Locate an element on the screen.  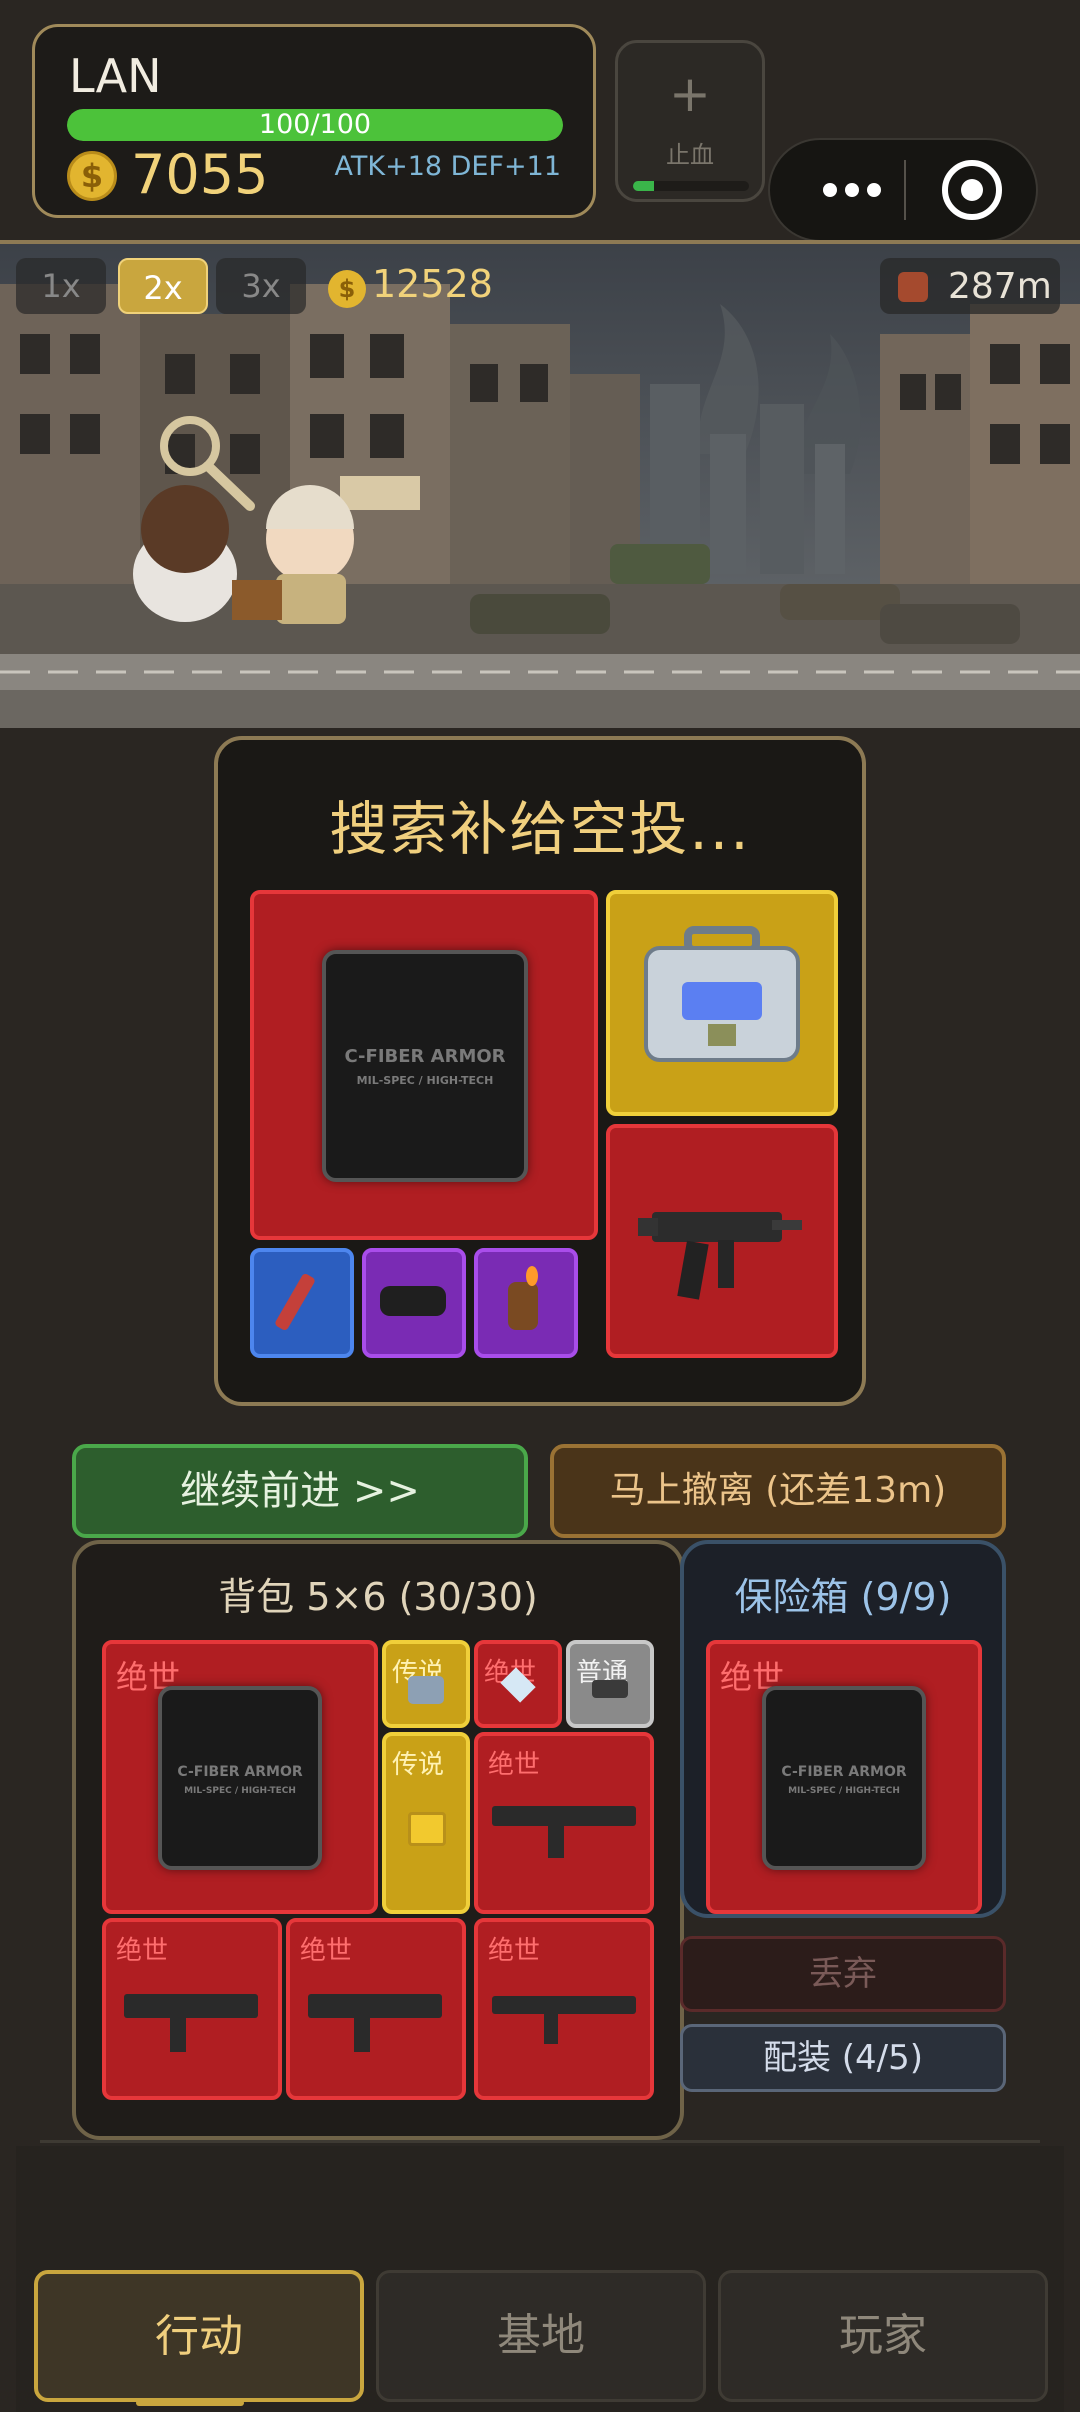
safe-slot-armor: 绝世 C-FIBER ARMOR MIL-SPEC / HIGH-TECH is located at coordinates (844, 1777).